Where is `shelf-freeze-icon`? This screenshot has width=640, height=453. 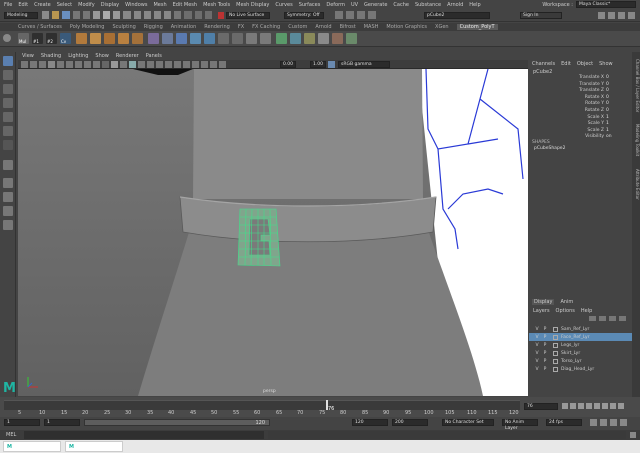
shelf-freeze-icon is located at coordinates (323, 38).